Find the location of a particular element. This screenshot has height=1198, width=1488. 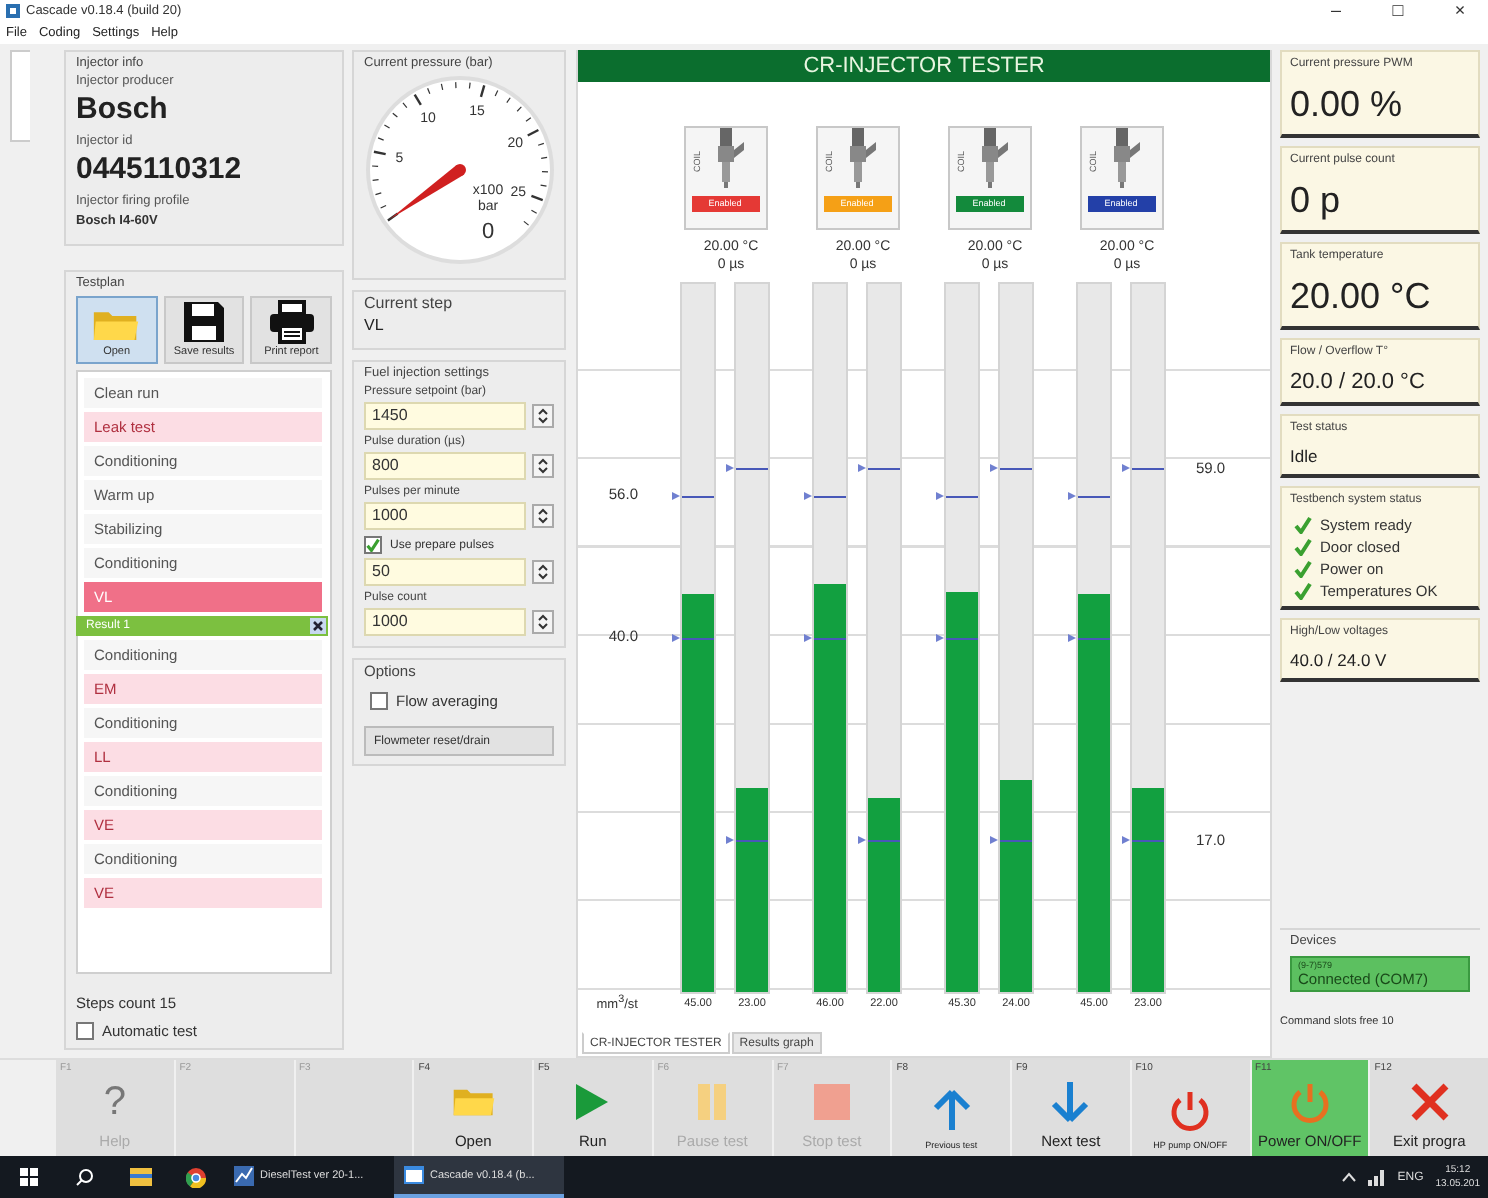

chart-app-icon is located at coordinates (244, 1175).